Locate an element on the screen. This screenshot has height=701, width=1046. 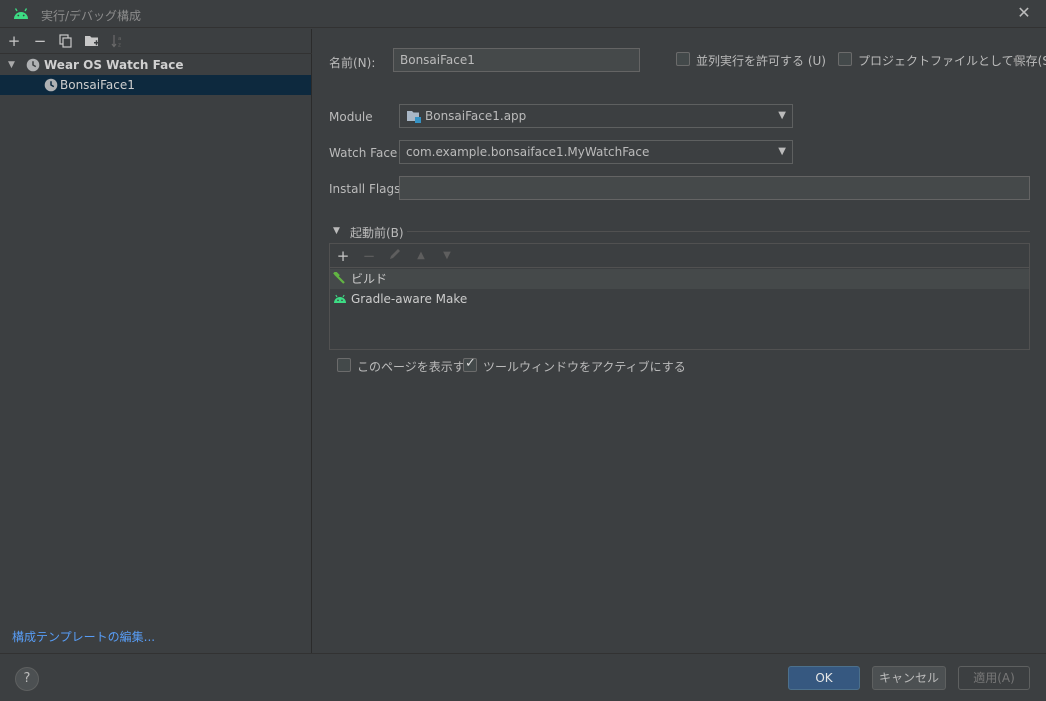
show-page-checkbox is located at coordinates (344, 365).